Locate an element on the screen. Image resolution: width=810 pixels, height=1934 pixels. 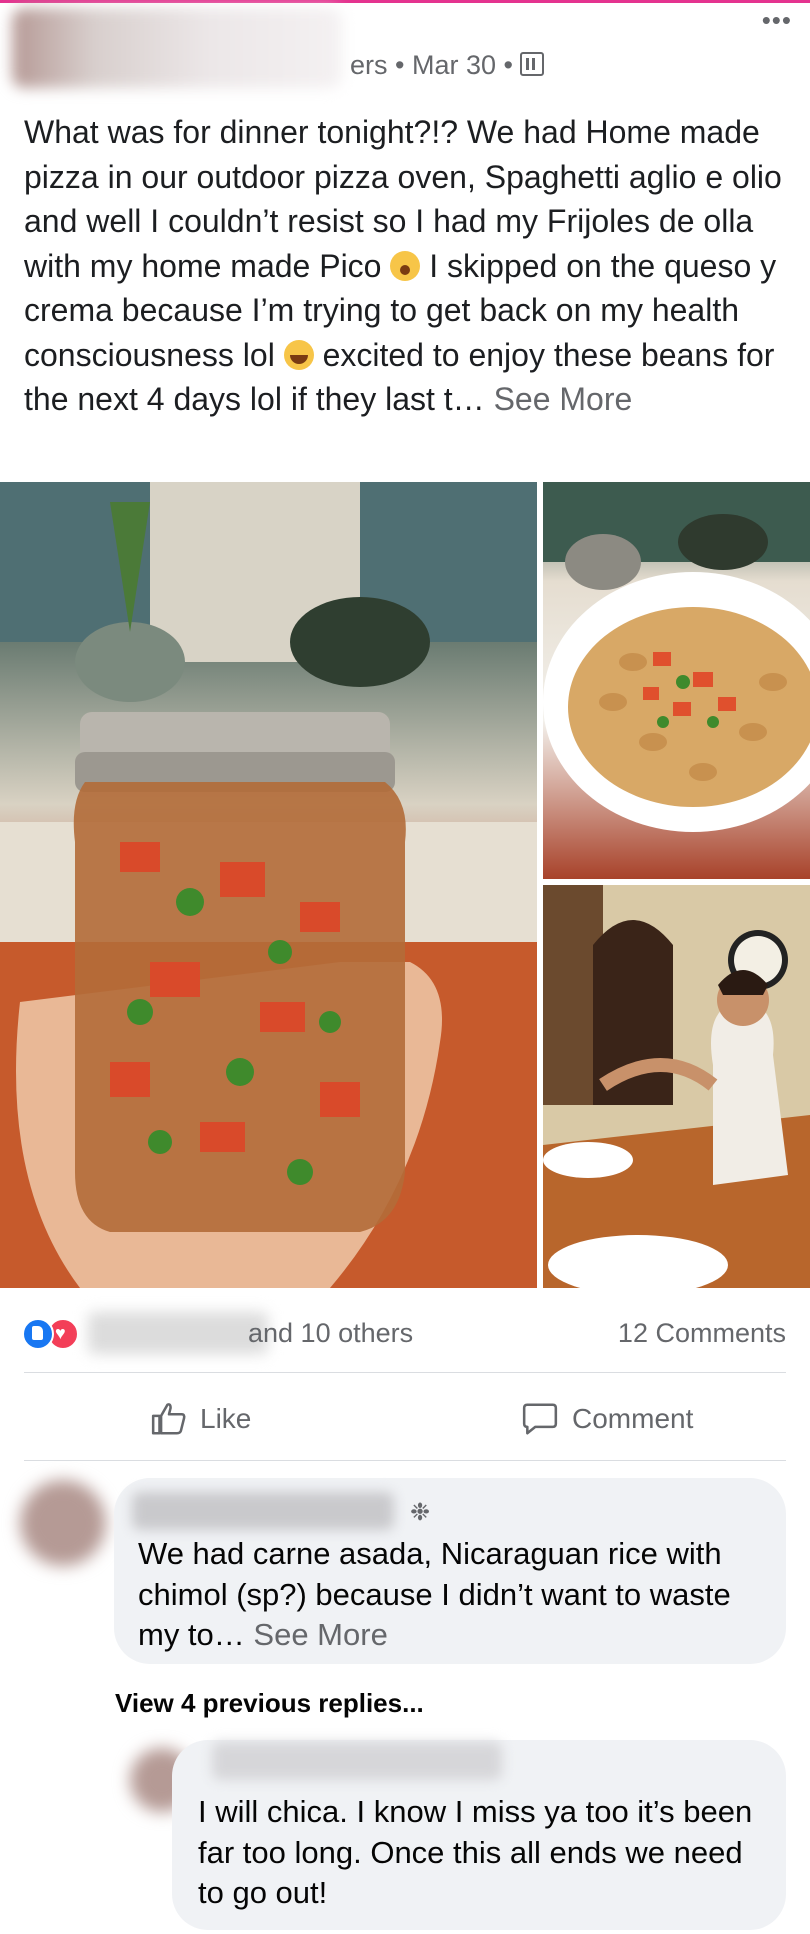
comment-button: Comment is located at coordinates (606, 1419).